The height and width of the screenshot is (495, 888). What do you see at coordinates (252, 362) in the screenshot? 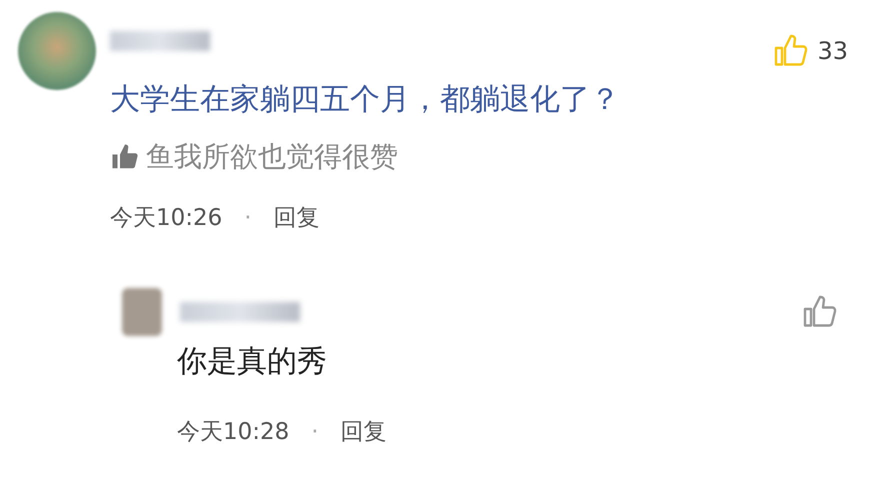
I see `comment-text: 你是真的秀` at bounding box center [252, 362].